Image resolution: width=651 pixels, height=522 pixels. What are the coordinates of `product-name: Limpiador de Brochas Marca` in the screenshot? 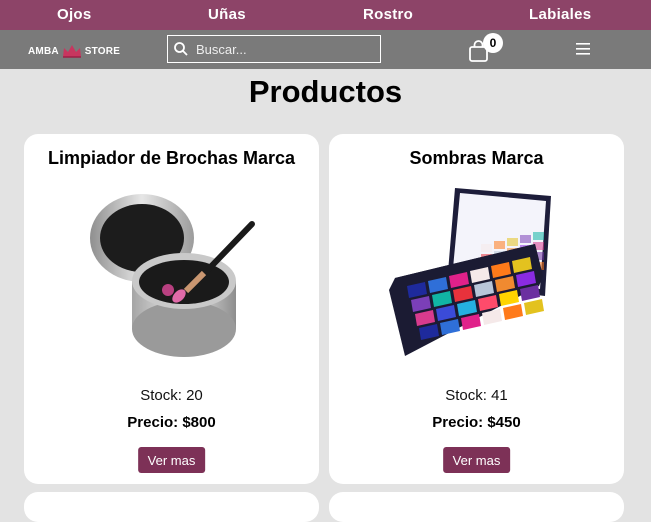 It's located at (171, 158).